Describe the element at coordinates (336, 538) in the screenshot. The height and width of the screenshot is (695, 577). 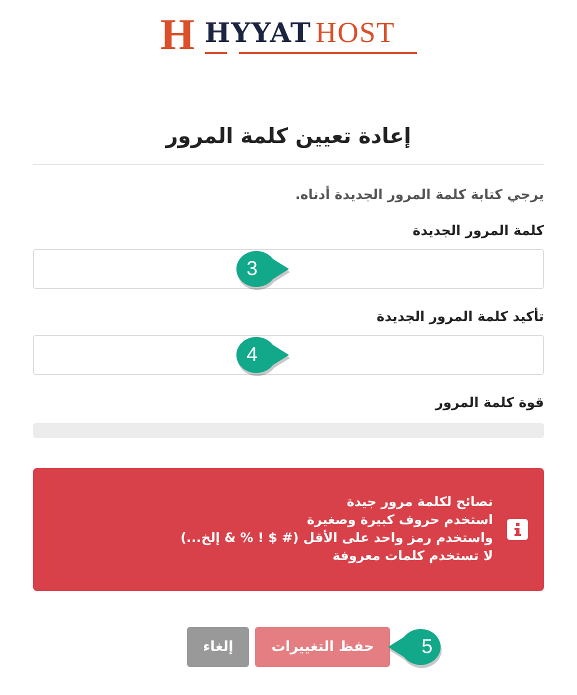
I see `tip-text: واستخدم رمز واحد على الأقل (# $ ! % & إلخ...)` at that location.